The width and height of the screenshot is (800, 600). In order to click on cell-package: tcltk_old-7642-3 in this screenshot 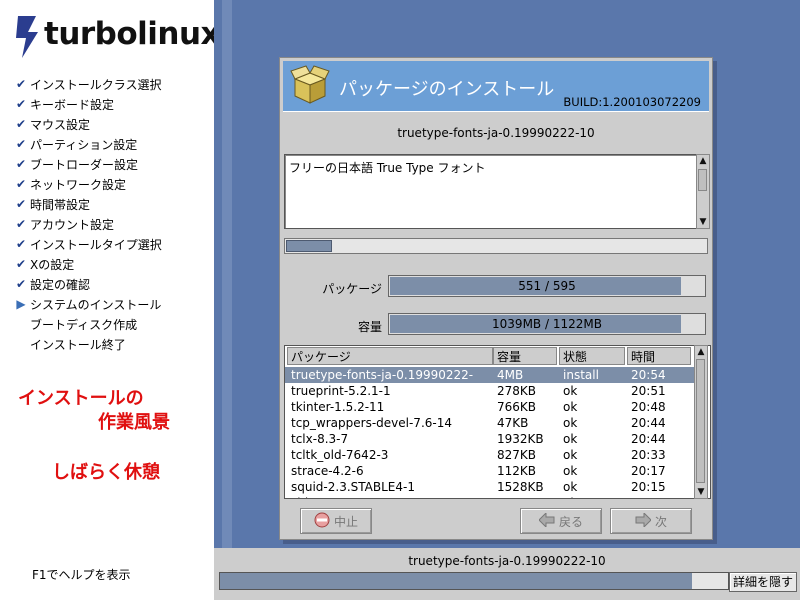, I will do `click(340, 455)`.